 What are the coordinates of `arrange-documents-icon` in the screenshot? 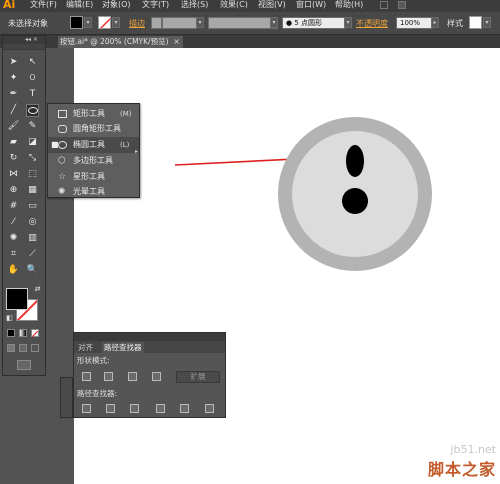 It's located at (402, 5).